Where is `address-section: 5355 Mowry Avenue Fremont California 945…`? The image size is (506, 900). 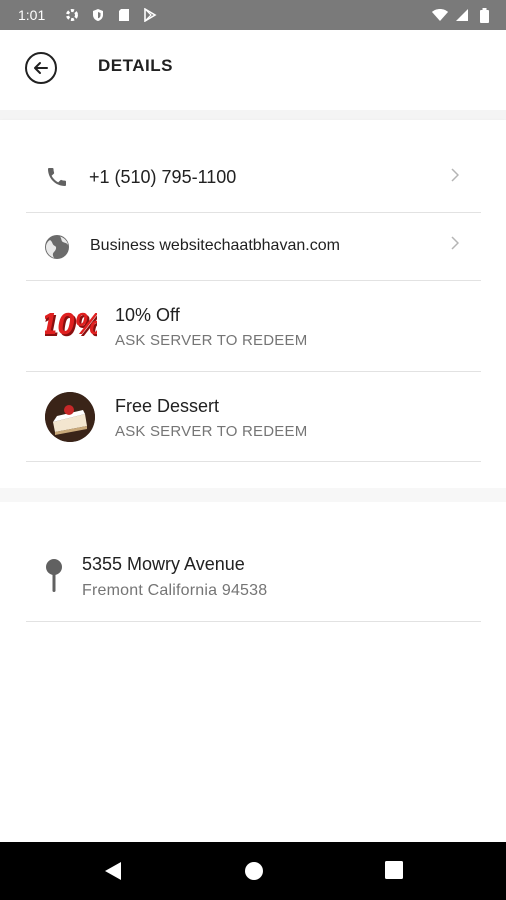
address-section: 5355 Mowry Avenue Fremont California 945… is located at coordinates (253, 567).